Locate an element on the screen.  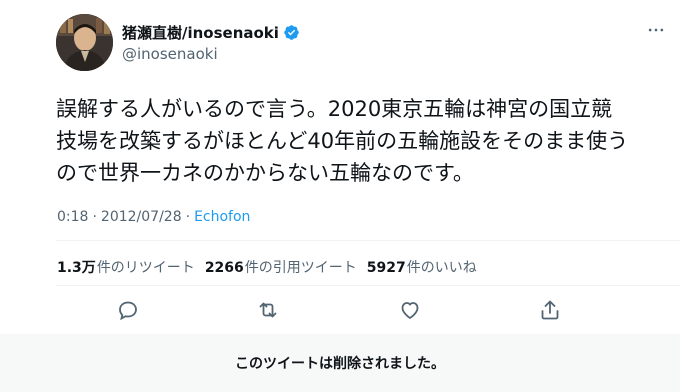
verified-badge-icon is located at coordinates (291, 32).